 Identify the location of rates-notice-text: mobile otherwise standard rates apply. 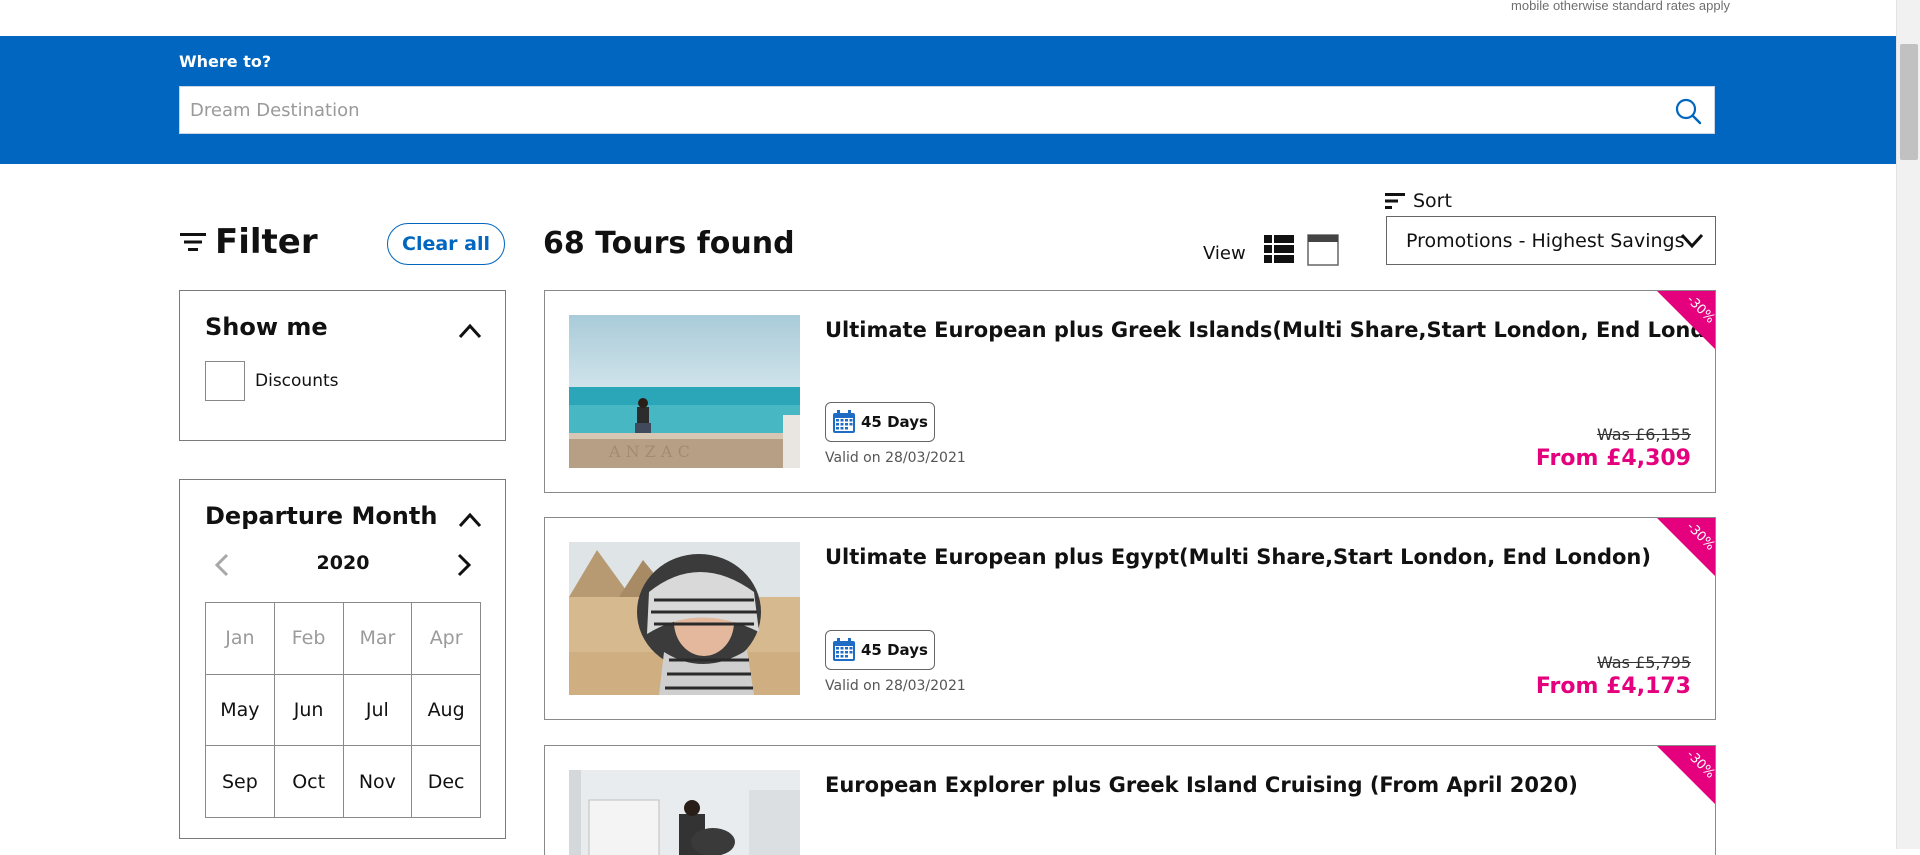
(1620, 6).